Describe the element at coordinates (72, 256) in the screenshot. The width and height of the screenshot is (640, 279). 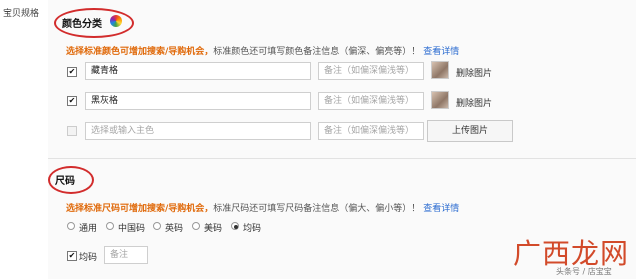
I see `size-row-checkbox: ✔` at that location.